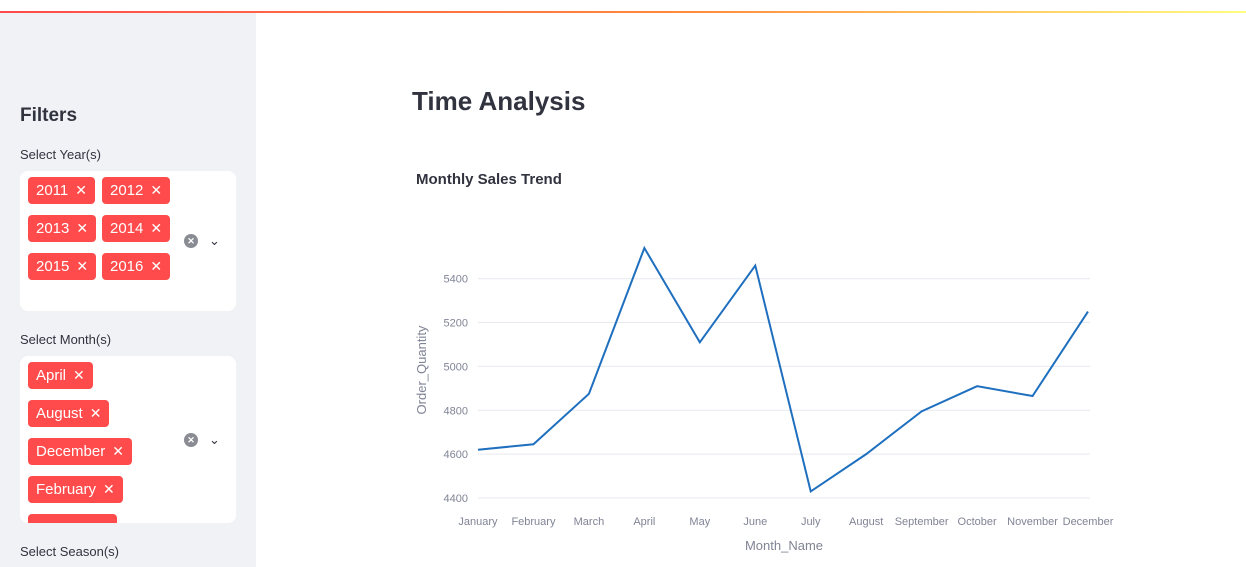 This screenshot has width=1246, height=567. What do you see at coordinates (1032, 522) in the screenshot?
I see `x-tick-label: November` at bounding box center [1032, 522].